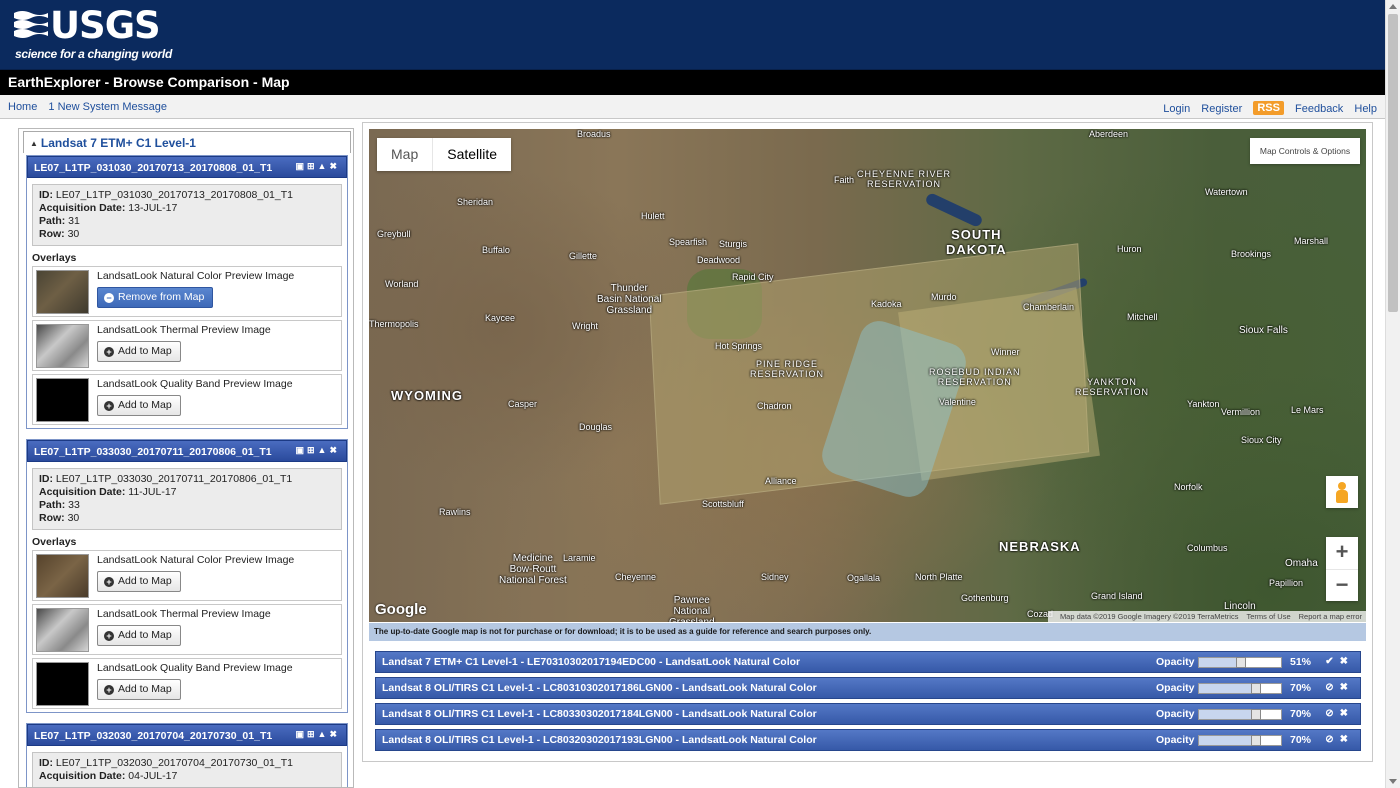 The height and width of the screenshot is (788, 1400). I want to click on reservation-label: YANKTON RESERVATION, so click(1112, 387).